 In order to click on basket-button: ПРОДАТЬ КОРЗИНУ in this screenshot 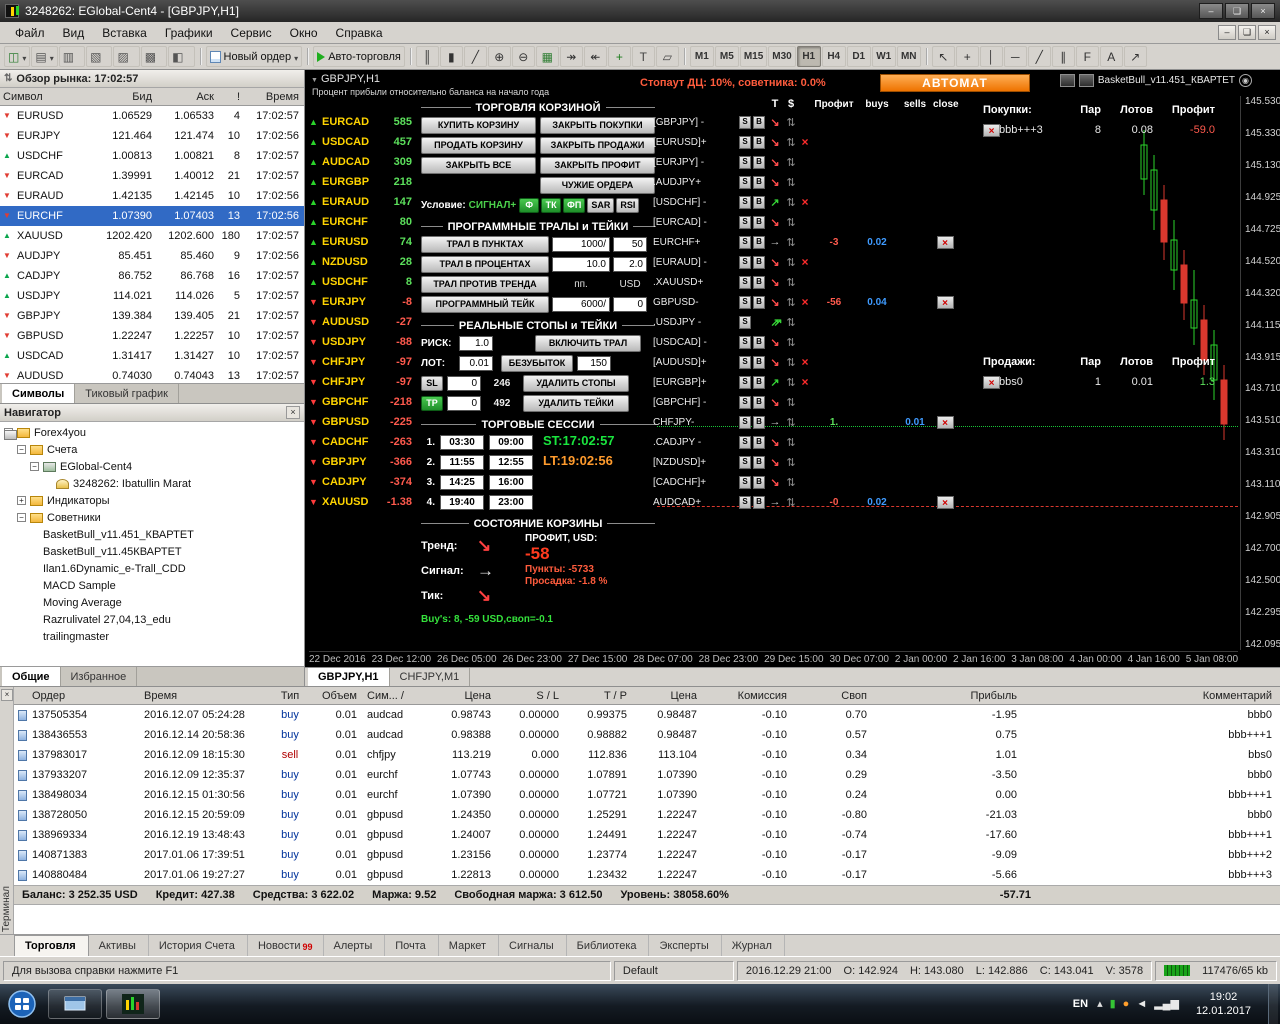, I will do `click(478, 145)`.